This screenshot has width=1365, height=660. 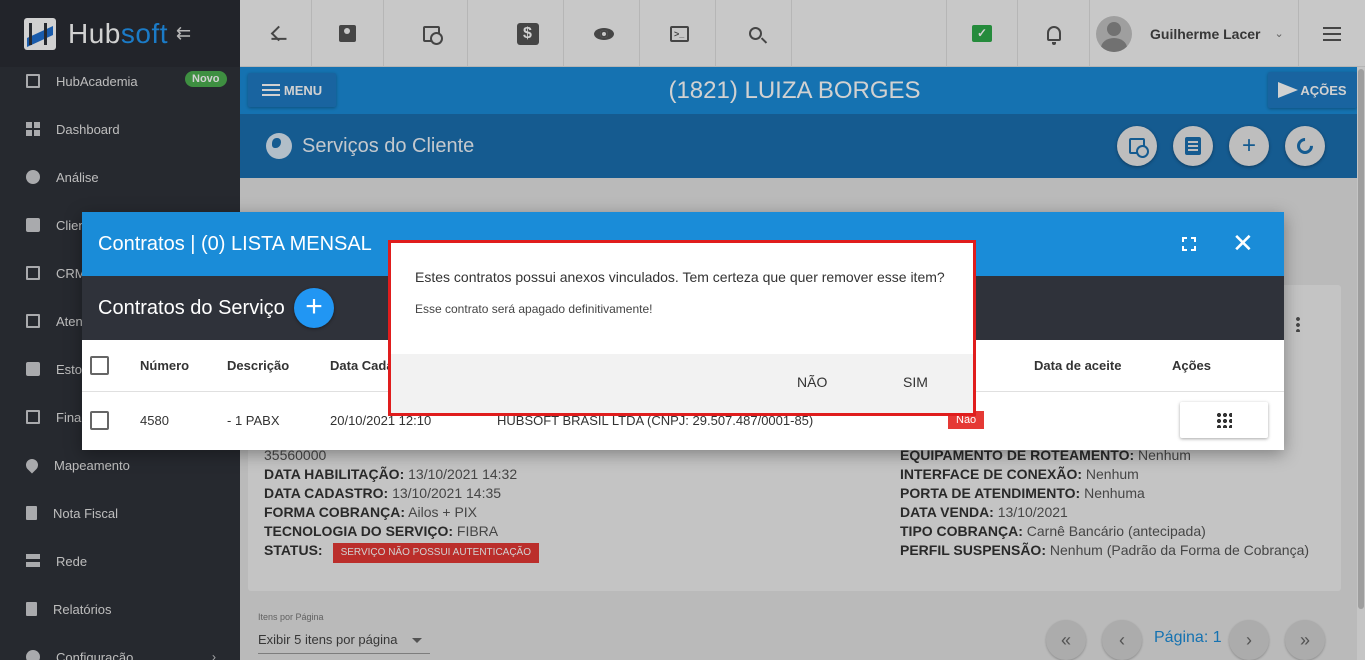 I want to click on column-header-numero: Número, so click(x=164, y=365).